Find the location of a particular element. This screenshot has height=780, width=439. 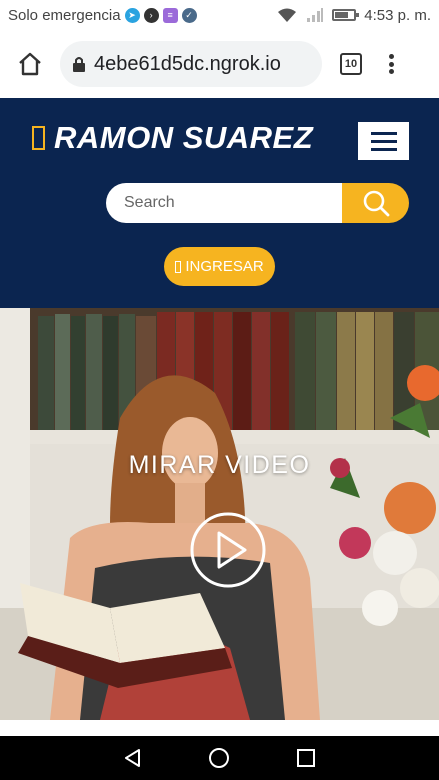

url-text: 4ebe61d5dc.ngrok.io is located at coordinates (187, 63).